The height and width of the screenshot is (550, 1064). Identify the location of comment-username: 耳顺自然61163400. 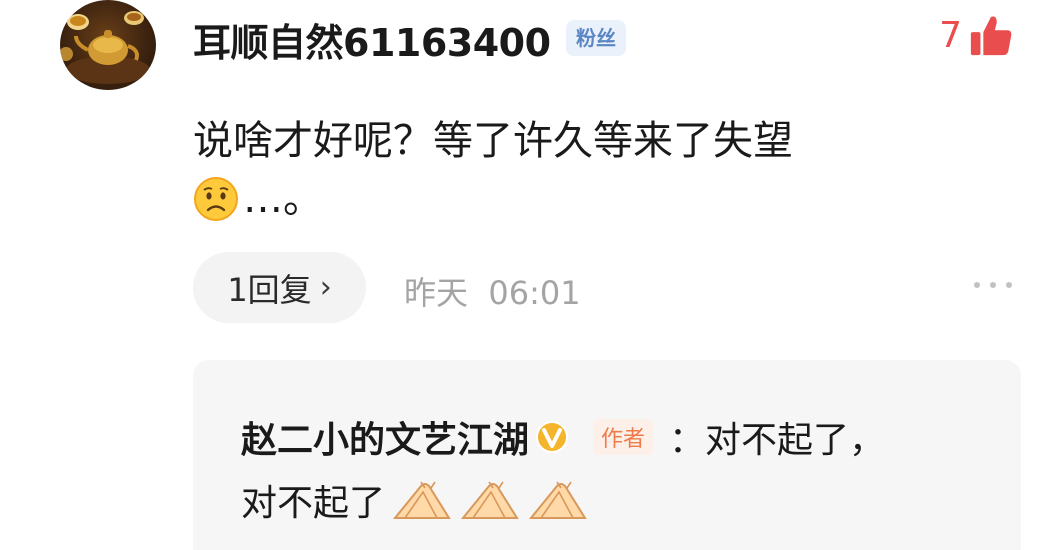
(372, 39).